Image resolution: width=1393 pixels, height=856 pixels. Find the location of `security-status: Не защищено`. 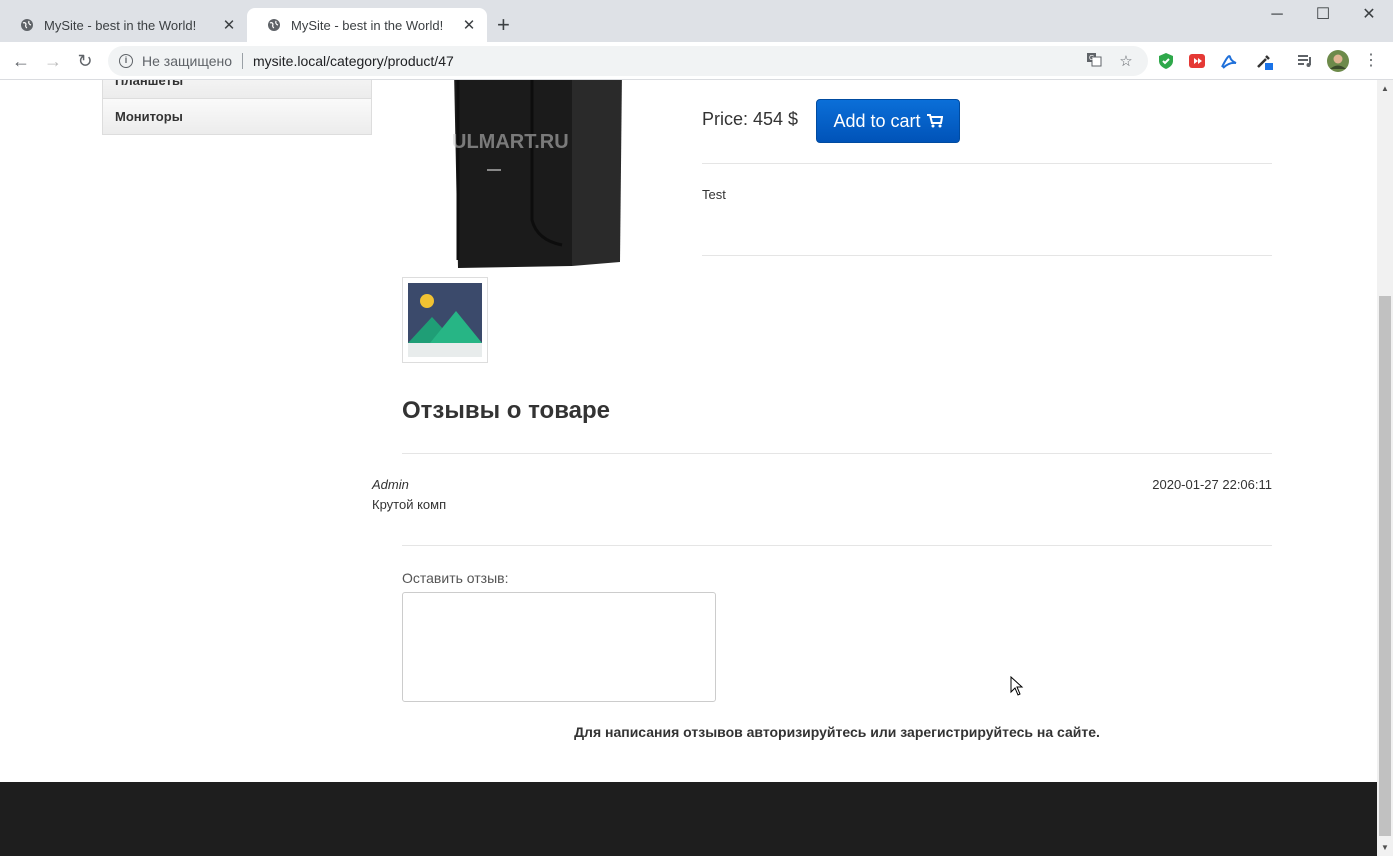

security-status: Не защищено is located at coordinates (187, 61).